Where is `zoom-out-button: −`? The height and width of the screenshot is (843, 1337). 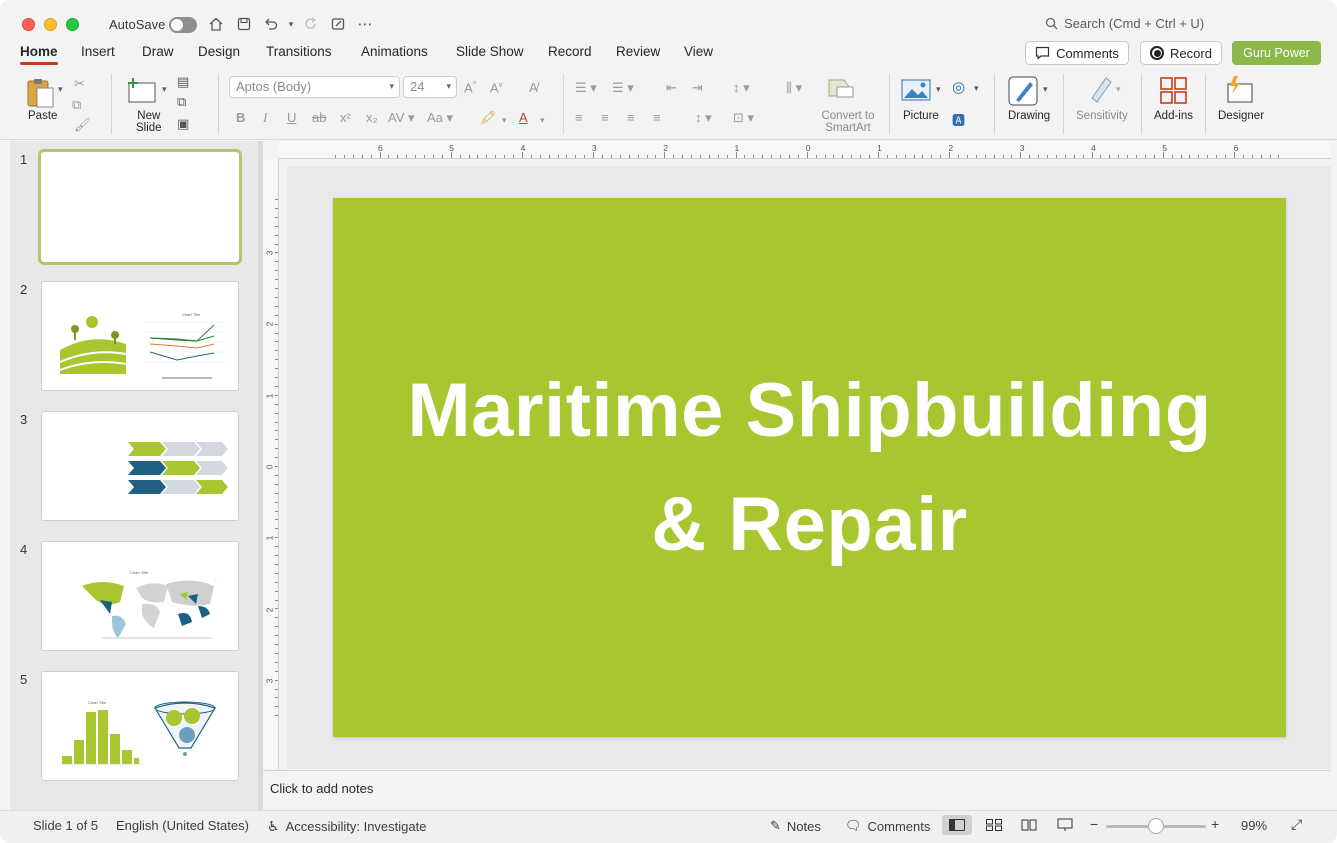
zoom-out-button: − is located at coordinates (1094, 824).